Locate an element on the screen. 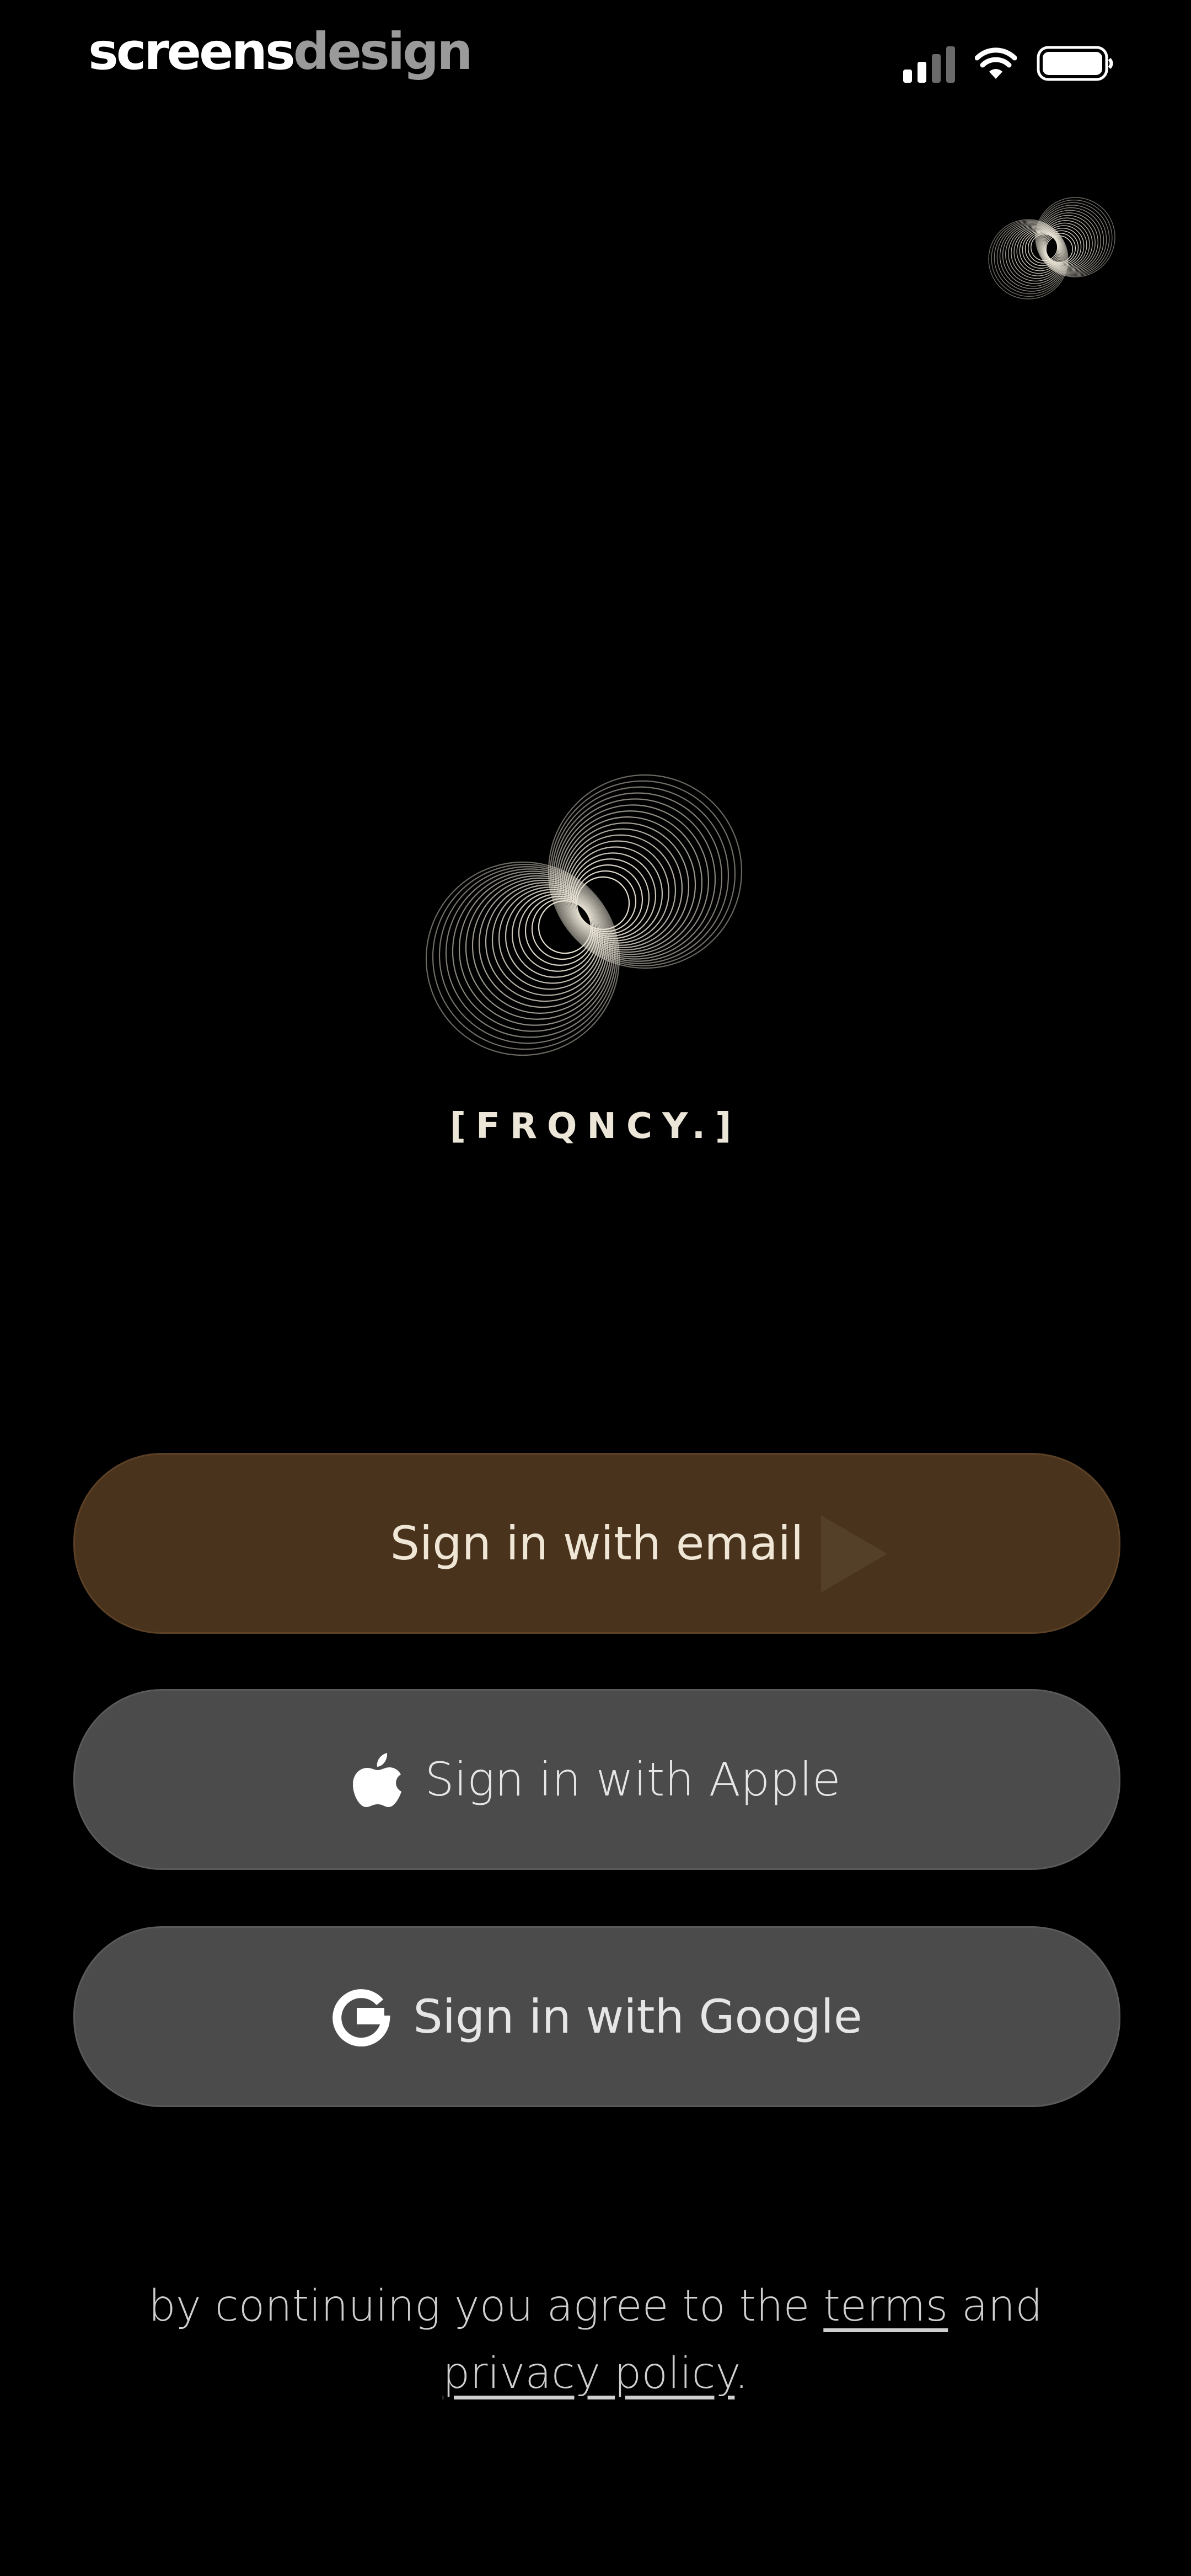  wifi-icon is located at coordinates (996, 63).